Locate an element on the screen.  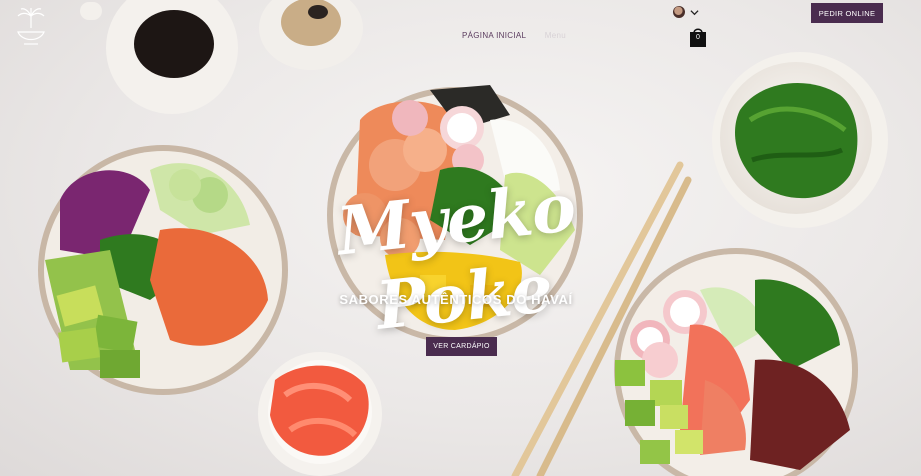
avatar is located at coordinates (679, 12).